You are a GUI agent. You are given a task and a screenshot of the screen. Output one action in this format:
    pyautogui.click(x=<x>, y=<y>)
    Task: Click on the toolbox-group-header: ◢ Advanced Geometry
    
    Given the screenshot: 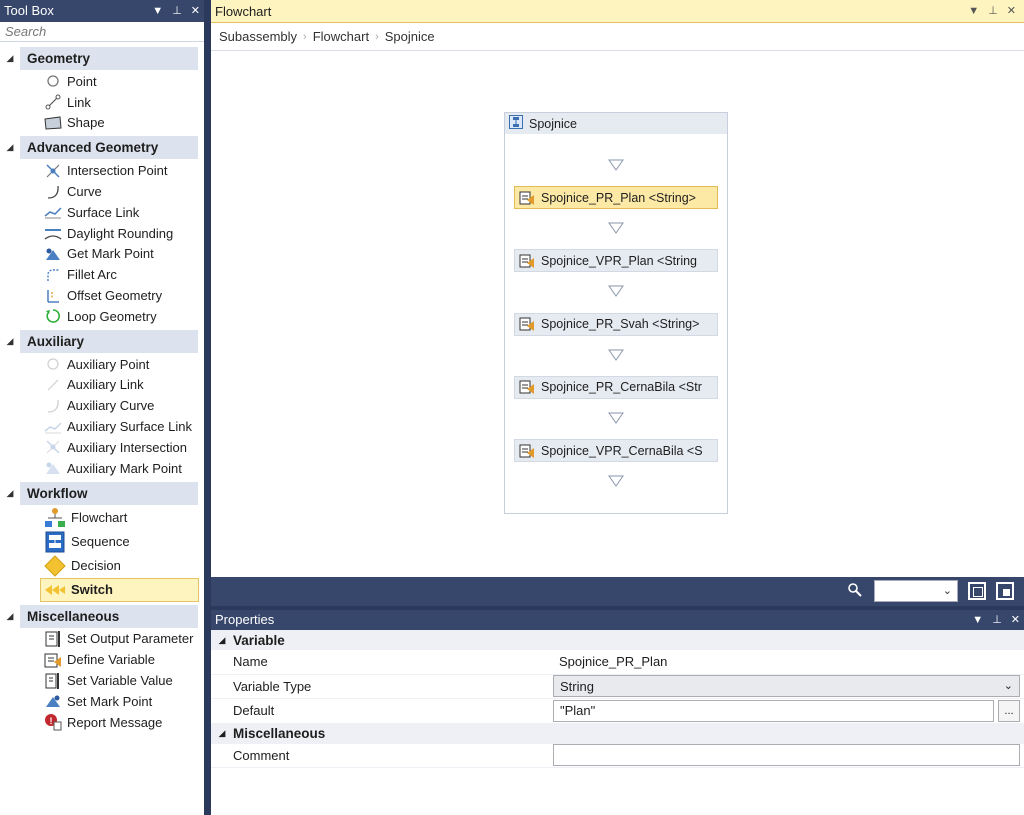 What is the action you would take?
    pyautogui.click(x=102, y=147)
    